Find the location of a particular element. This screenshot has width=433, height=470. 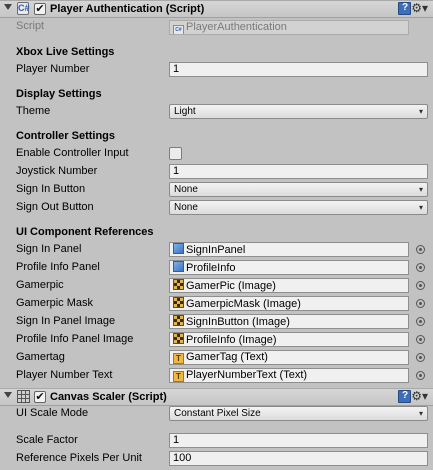

joystick-number-field: 1 is located at coordinates (298, 171).